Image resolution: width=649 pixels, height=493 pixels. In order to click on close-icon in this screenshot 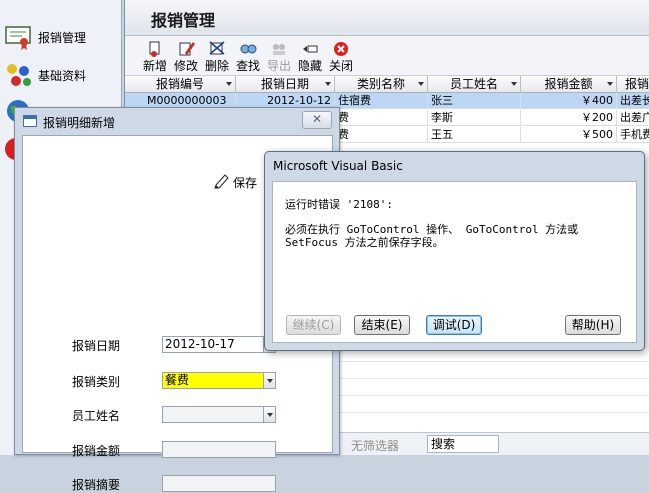, I will do `click(341, 49)`.